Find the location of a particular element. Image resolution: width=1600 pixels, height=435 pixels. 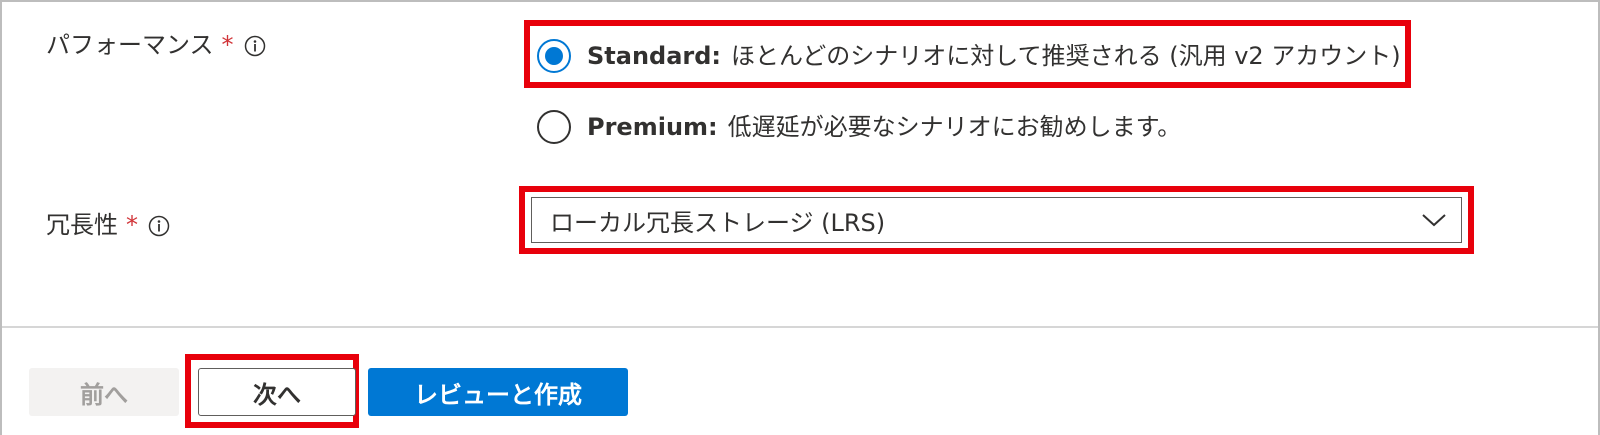

next-button: 次へ is located at coordinates (277, 392).